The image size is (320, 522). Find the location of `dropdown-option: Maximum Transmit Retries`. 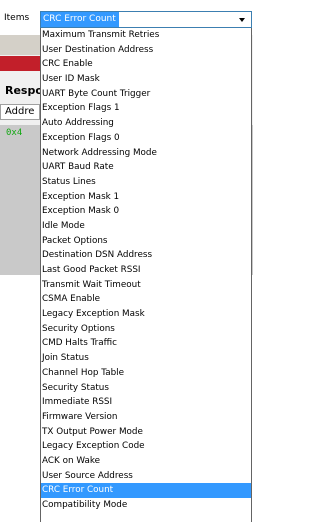

dropdown-option: Maximum Transmit Retries is located at coordinates (146, 35).